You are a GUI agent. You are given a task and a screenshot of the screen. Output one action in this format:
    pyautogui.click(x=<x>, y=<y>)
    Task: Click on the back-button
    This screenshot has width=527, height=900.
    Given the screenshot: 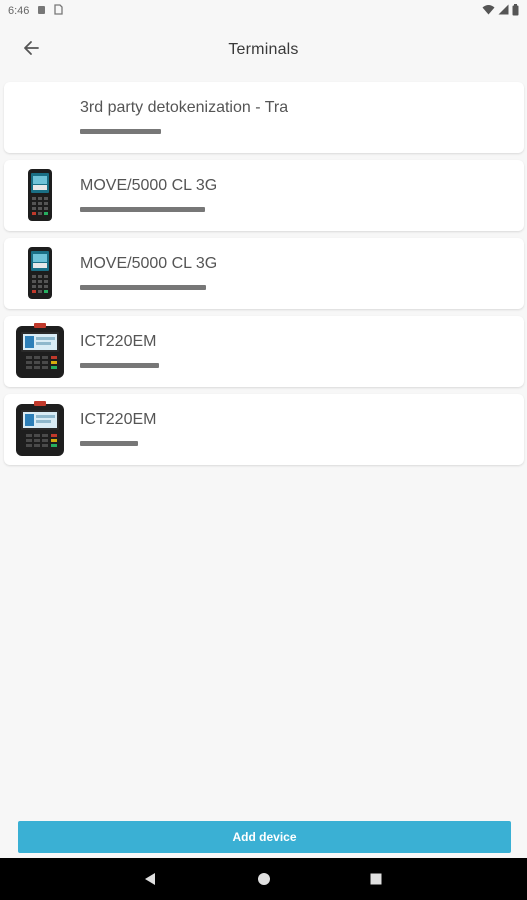 What is the action you would take?
    pyautogui.click(x=31, y=50)
    